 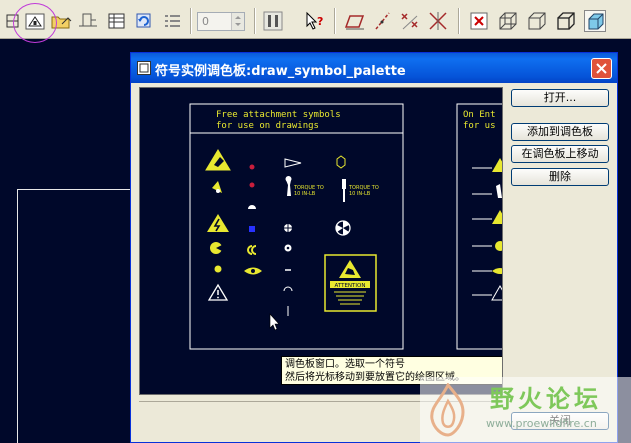 I want to click on arrow-tag-symbol, so click(x=293, y=163).